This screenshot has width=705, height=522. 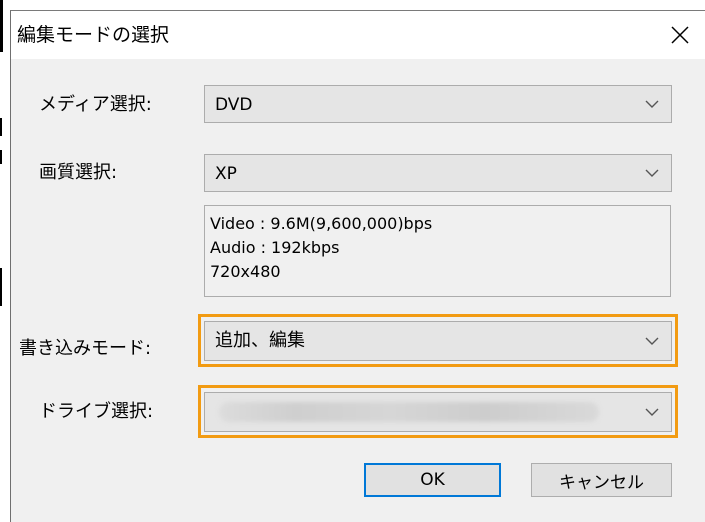 What do you see at coordinates (5, 261) in the screenshot?
I see `background-window-edge` at bounding box center [5, 261].